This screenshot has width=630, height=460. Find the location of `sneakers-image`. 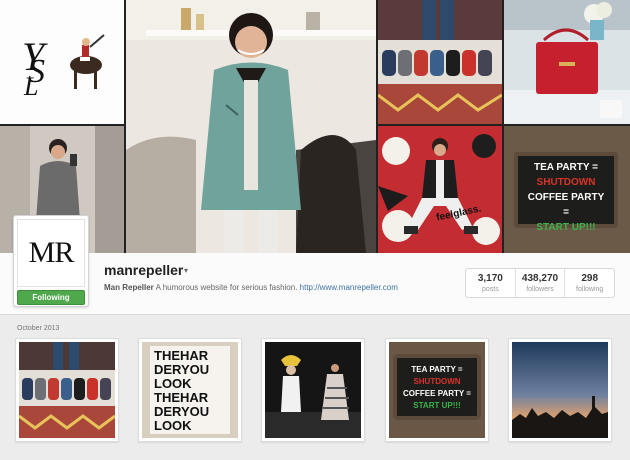

sneakers-image is located at coordinates (440, 62).